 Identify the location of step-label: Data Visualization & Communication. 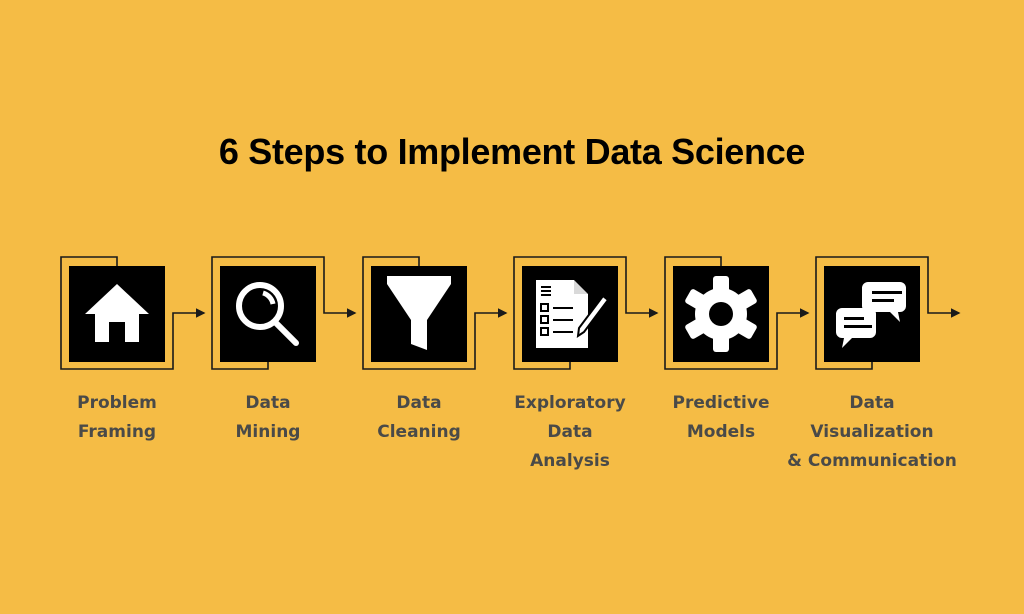
(872, 432).